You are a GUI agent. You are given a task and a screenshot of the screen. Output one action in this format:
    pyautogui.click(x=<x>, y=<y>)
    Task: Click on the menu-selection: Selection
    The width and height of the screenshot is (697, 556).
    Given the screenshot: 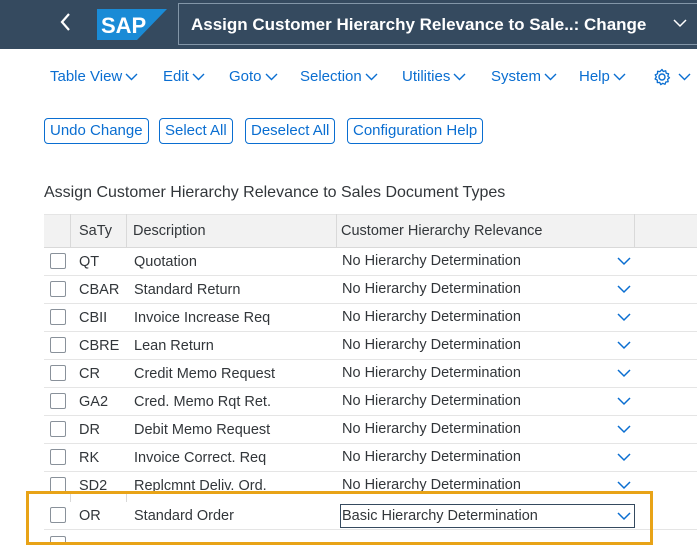 What is the action you would take?
    pyautogui.click(x=339, y=77)
    